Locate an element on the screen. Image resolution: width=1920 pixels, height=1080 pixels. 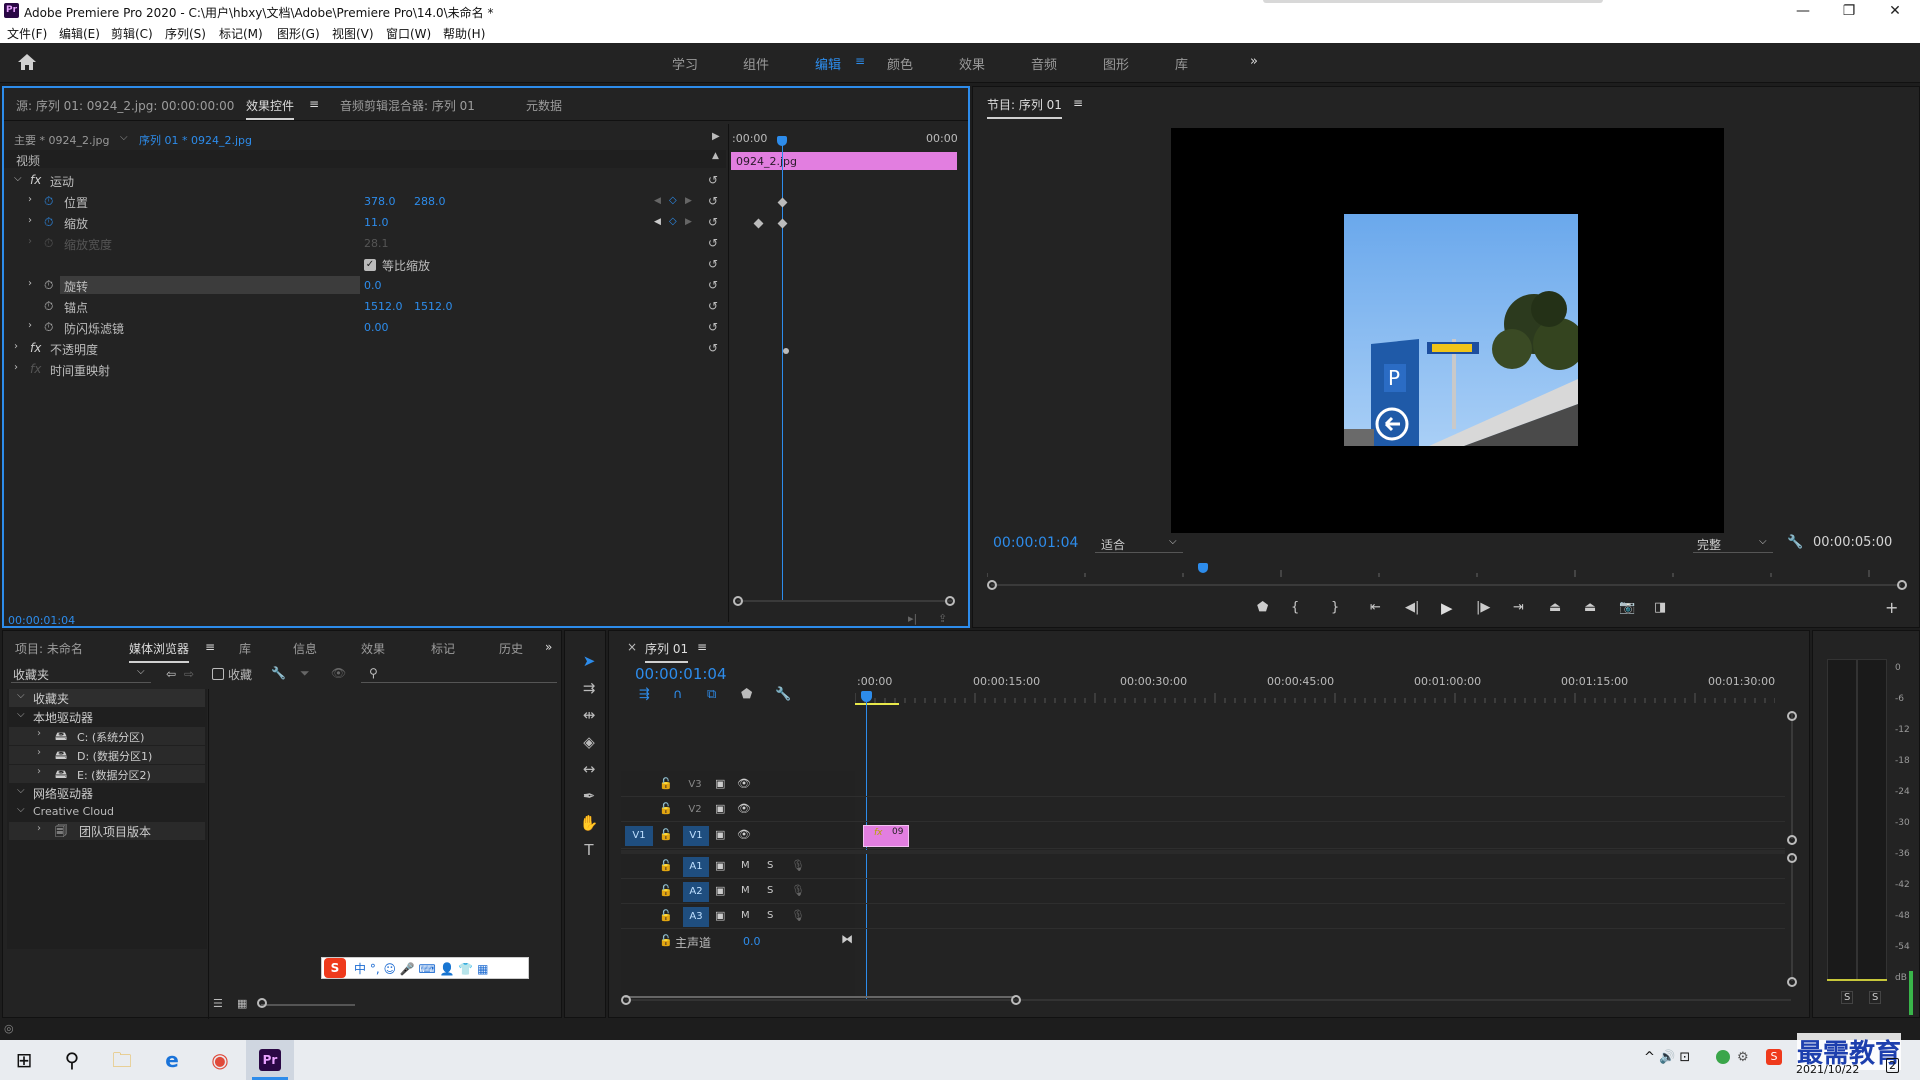
rotation-value: 0.0 is located at coordinates (373, 285).